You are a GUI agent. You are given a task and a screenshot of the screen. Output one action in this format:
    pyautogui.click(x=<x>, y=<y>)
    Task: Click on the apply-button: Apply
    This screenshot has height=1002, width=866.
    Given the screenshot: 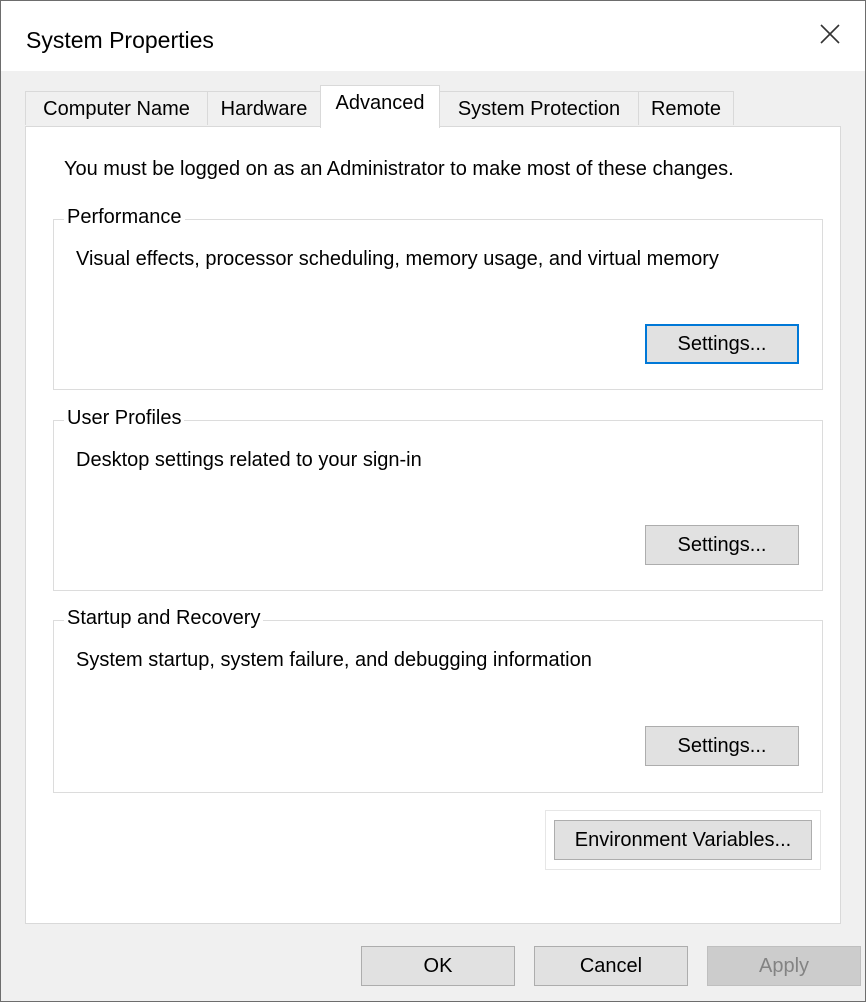 What is the action you would take?
    pyautogui.click(x=784, y=966)
    